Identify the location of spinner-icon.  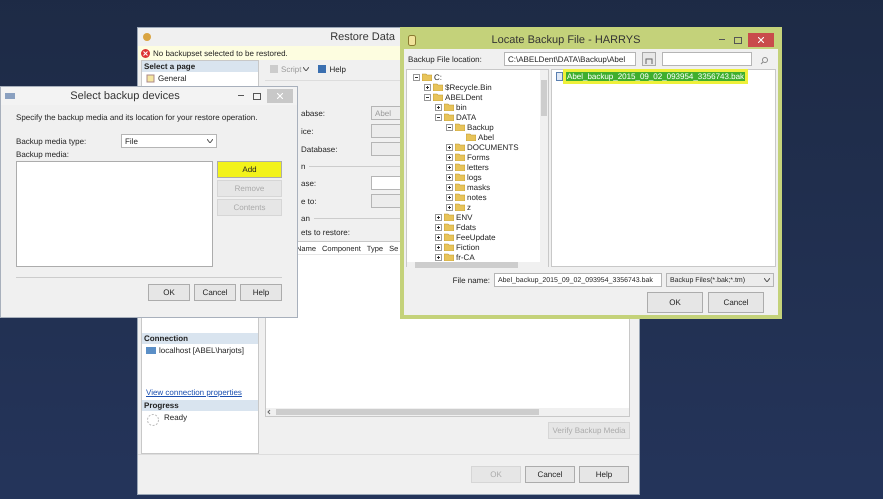
(153, 420).